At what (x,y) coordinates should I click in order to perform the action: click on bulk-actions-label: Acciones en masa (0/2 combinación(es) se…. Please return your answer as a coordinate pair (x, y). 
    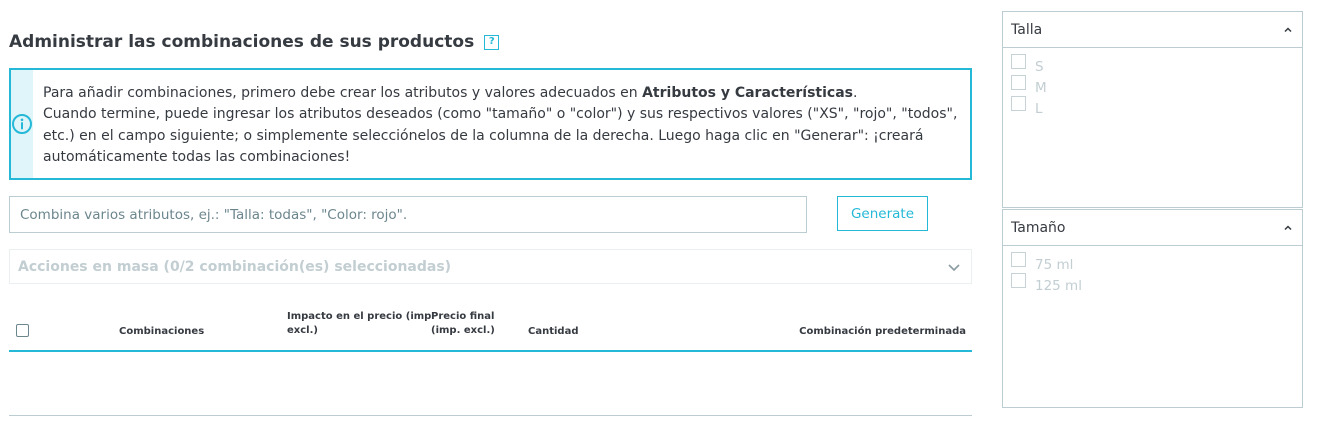
    Looking at the image, I should click on (235, 266).